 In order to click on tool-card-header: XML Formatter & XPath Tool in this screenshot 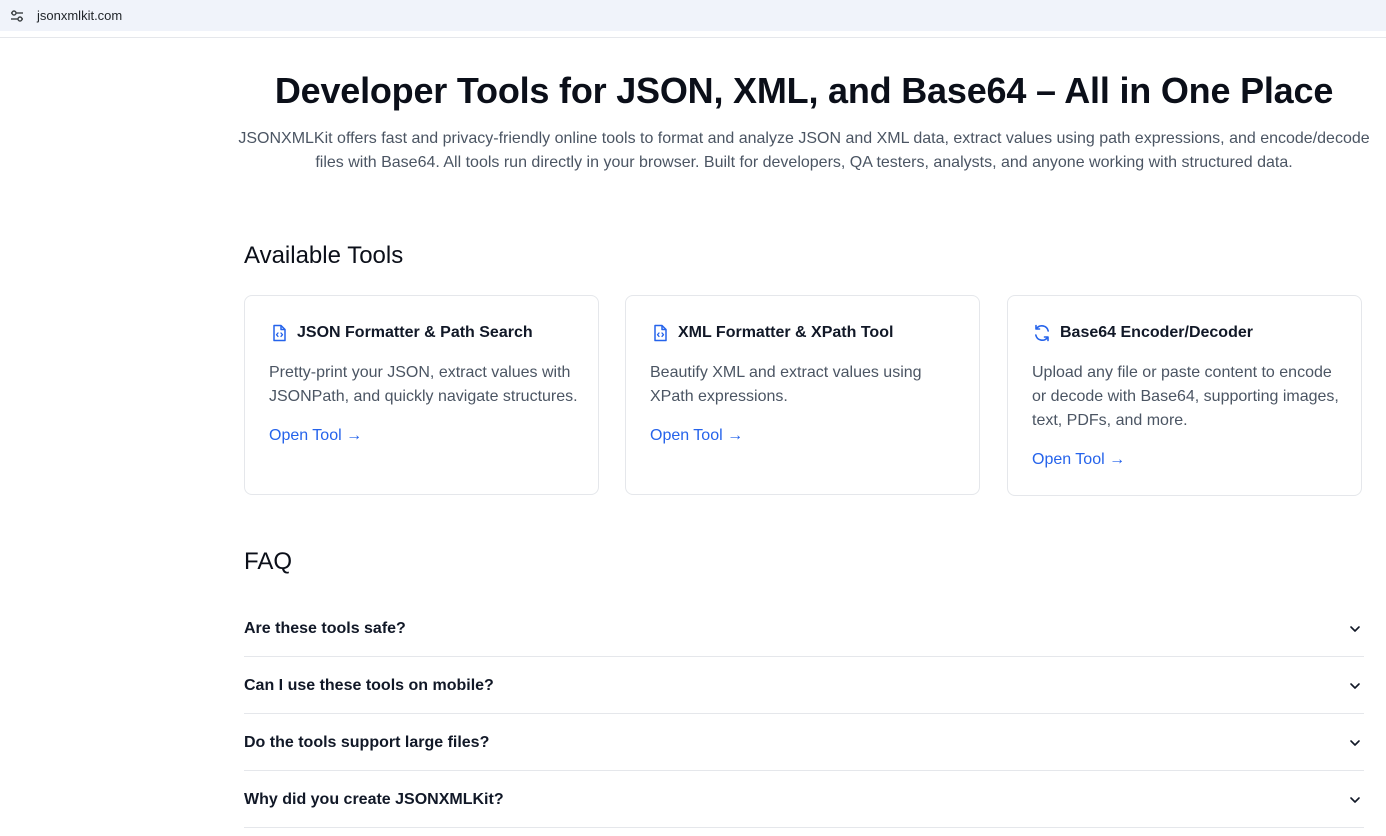, I will do `click(771, 333)`.